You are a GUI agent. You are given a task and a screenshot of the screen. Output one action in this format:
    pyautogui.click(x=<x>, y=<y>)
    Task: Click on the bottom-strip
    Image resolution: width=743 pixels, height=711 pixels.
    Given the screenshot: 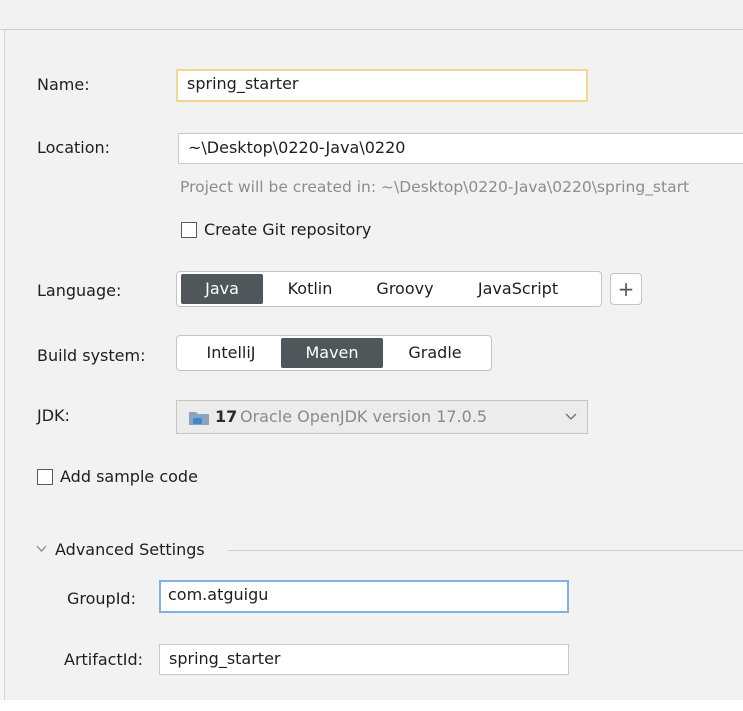 What is the action you would take?
    pyautogui.click(x=371, y=705)
    